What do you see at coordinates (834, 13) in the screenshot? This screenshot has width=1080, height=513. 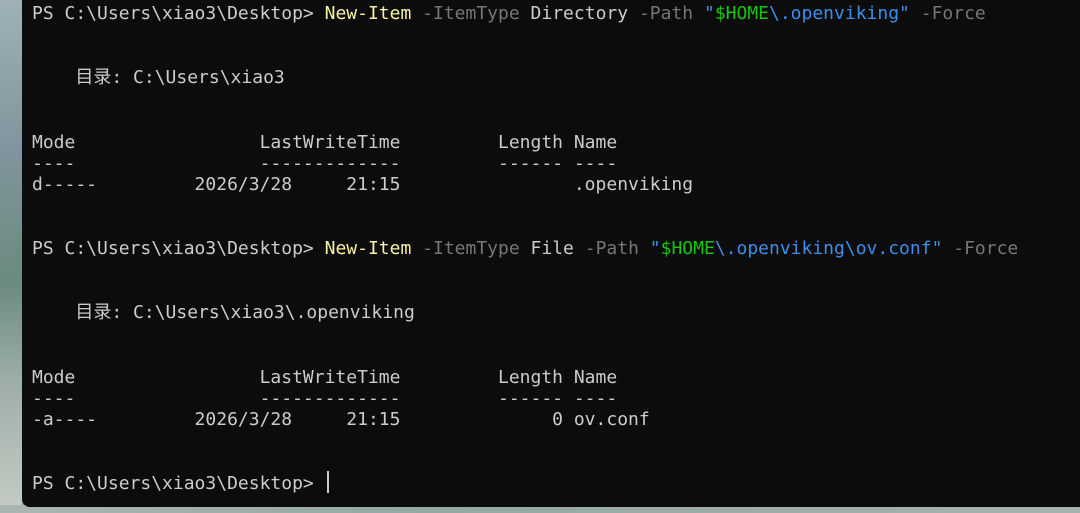 I see `path-string: \.openviking` at bounding box center [834, 13].